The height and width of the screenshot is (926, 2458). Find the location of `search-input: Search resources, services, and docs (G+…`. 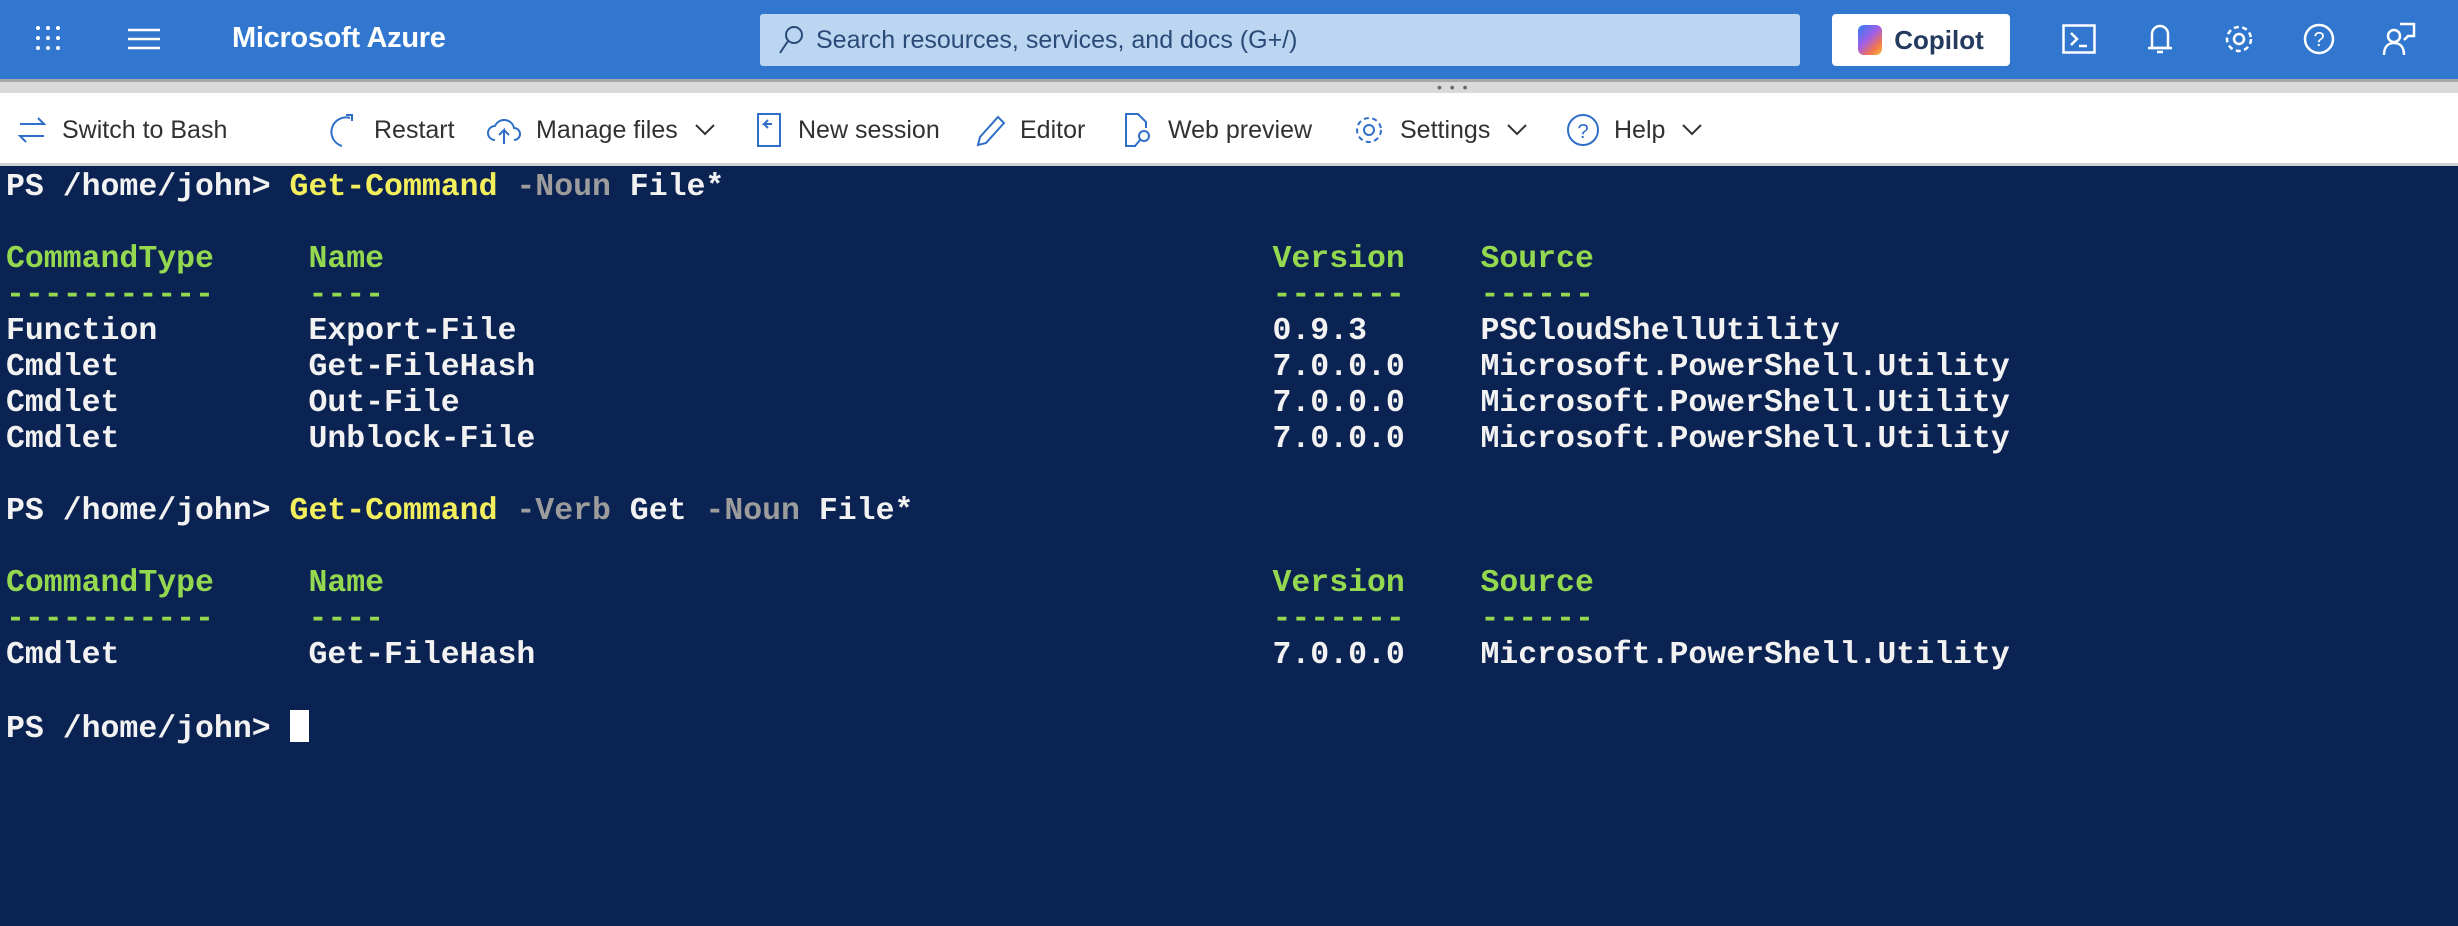

search-input: Search resources, services, and docs (G+… is located at coordinates (1280, 40).